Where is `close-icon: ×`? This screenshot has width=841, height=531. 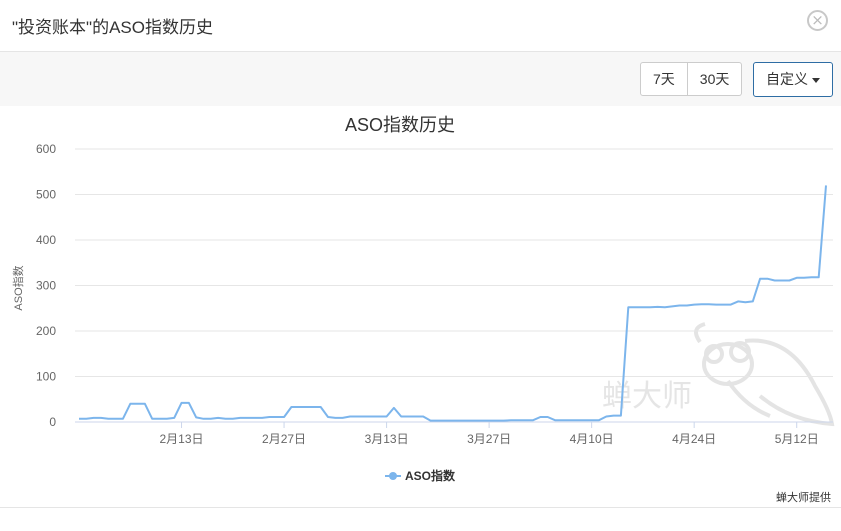 close-icon: × is located at coordinates (817, 20).